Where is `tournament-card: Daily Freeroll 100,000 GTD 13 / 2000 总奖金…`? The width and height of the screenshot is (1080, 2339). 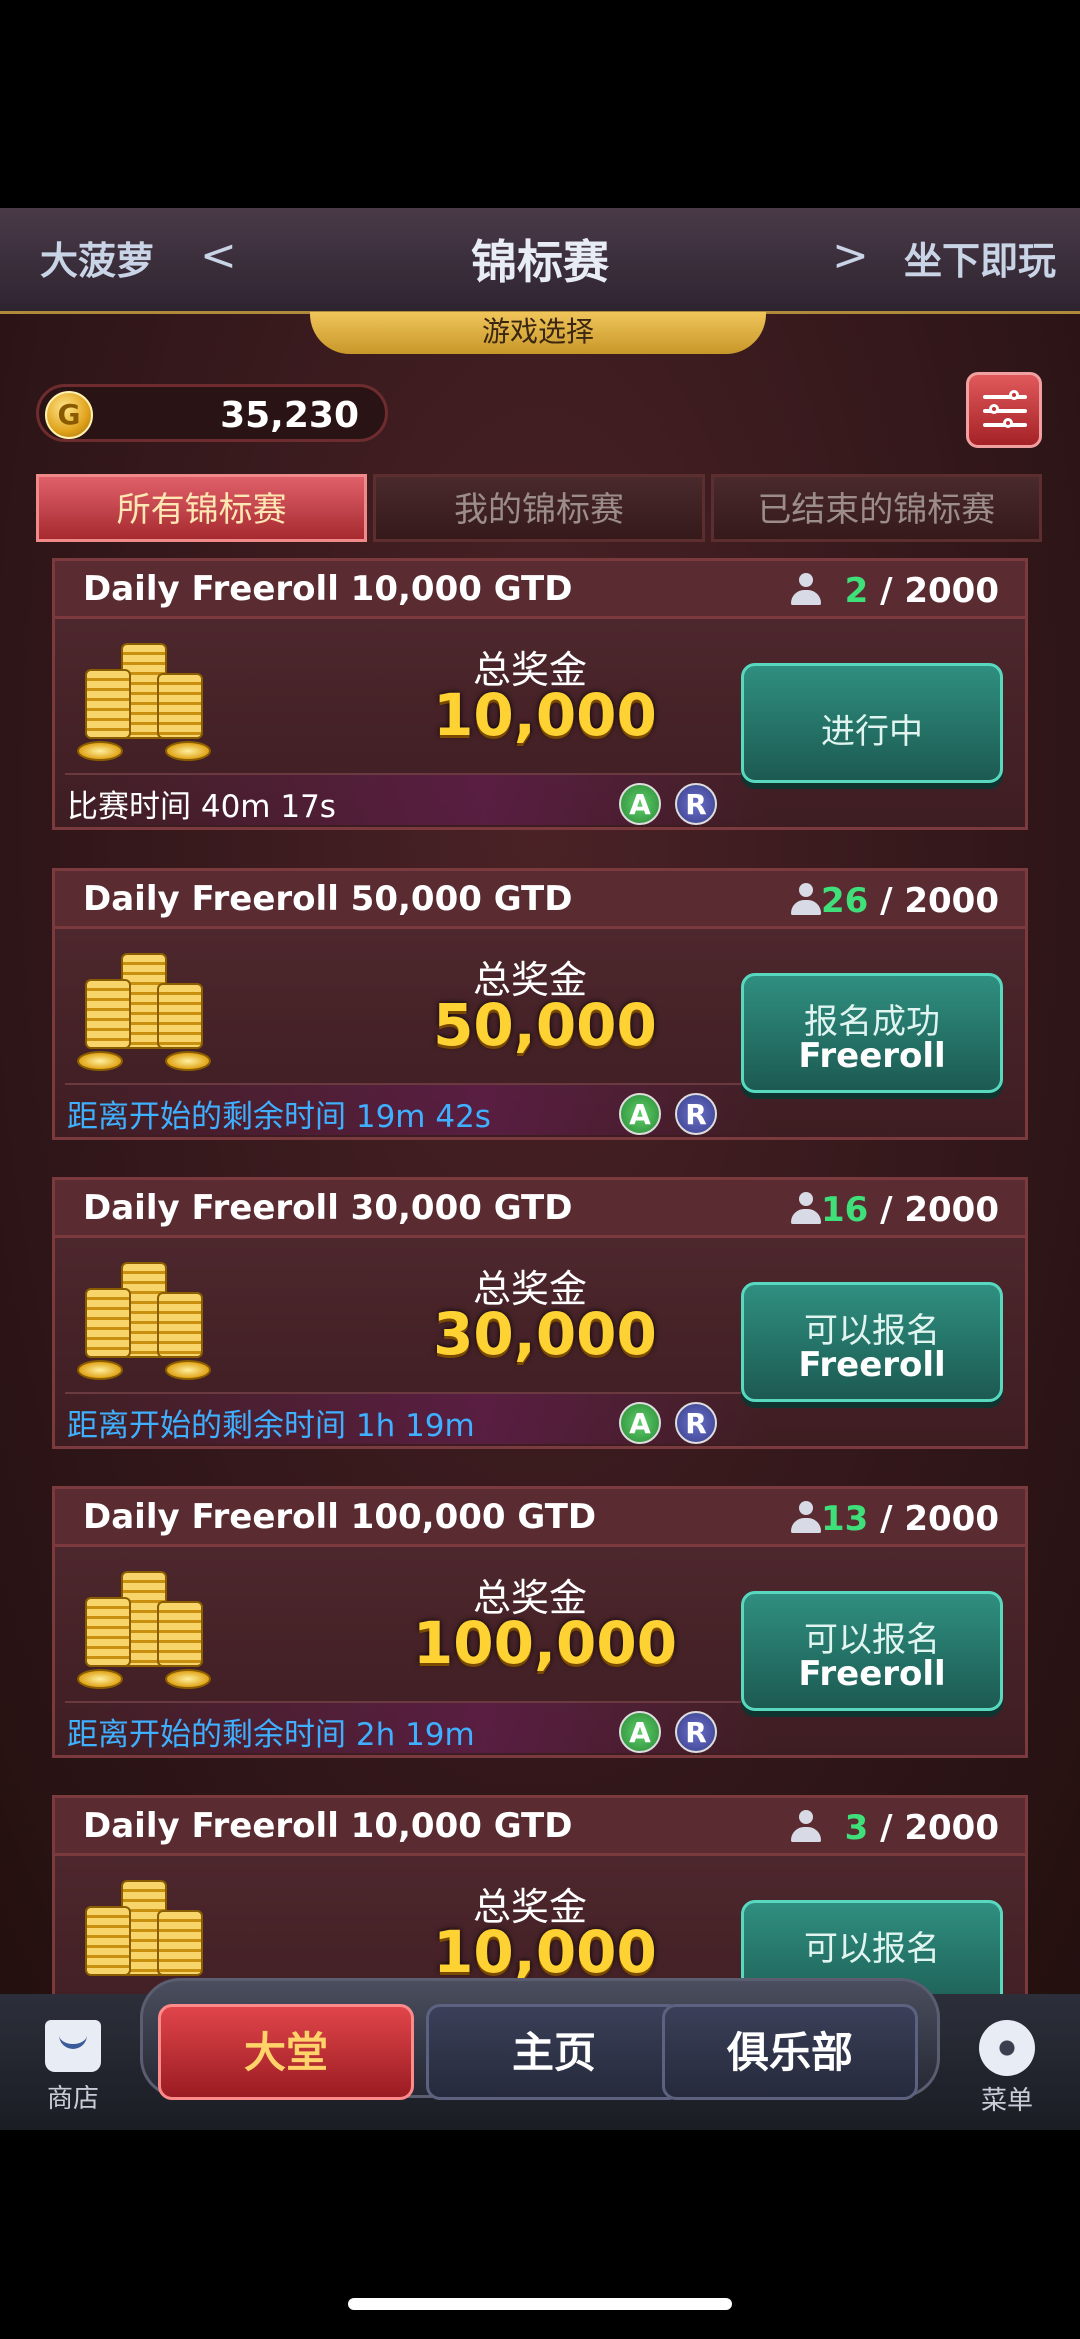 tournament-card: Daily Freeroll 100,000 GTD 13 / 2000 总奖金… is located at coordinates (540, 1622).